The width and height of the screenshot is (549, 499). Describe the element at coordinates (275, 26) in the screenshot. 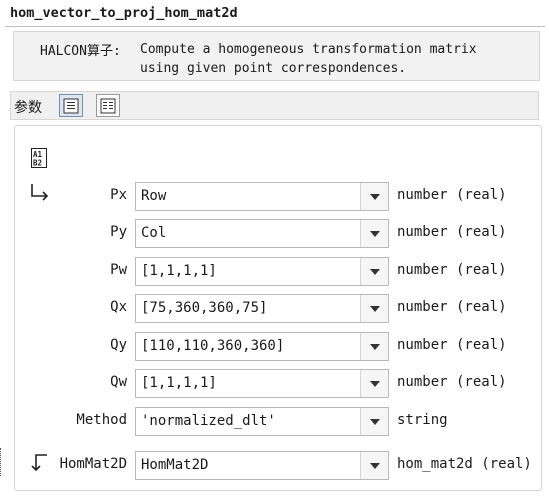

I see `title-divider` at that location.